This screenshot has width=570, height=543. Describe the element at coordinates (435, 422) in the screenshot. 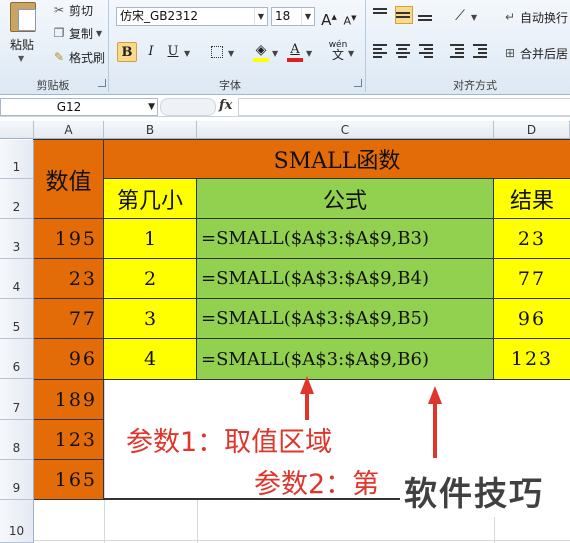

I see `arrow-param2` at that location.